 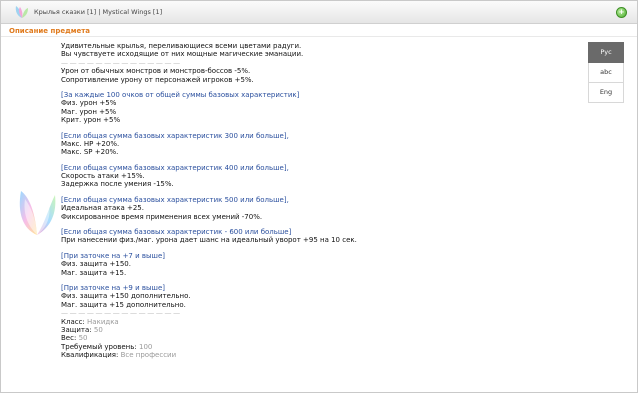 I want to click on wings-item-icon, so click(x=37, y=213).